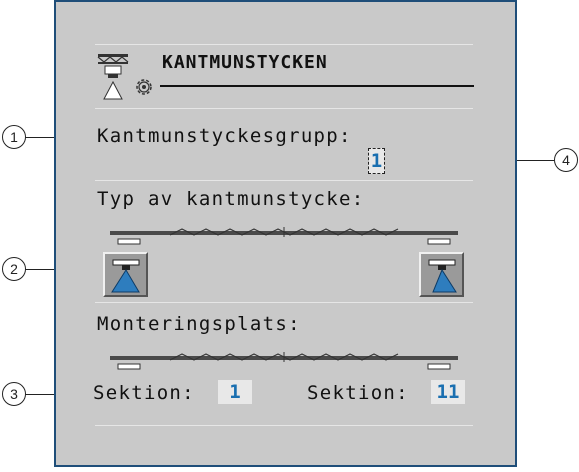 The image size is (579, 472). Describe the element at coordinates (448, 392) in the screenshot. I see `right-section-value-field: 11` at that location.